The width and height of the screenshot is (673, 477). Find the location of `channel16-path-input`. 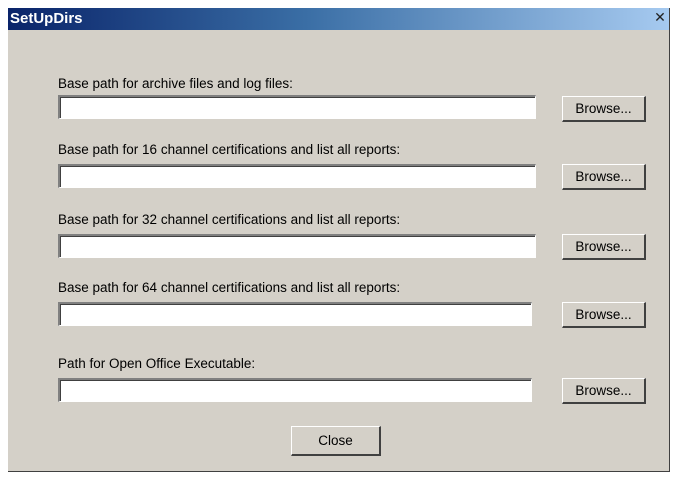

channel16-path-input is located at coordinates (297, 176).